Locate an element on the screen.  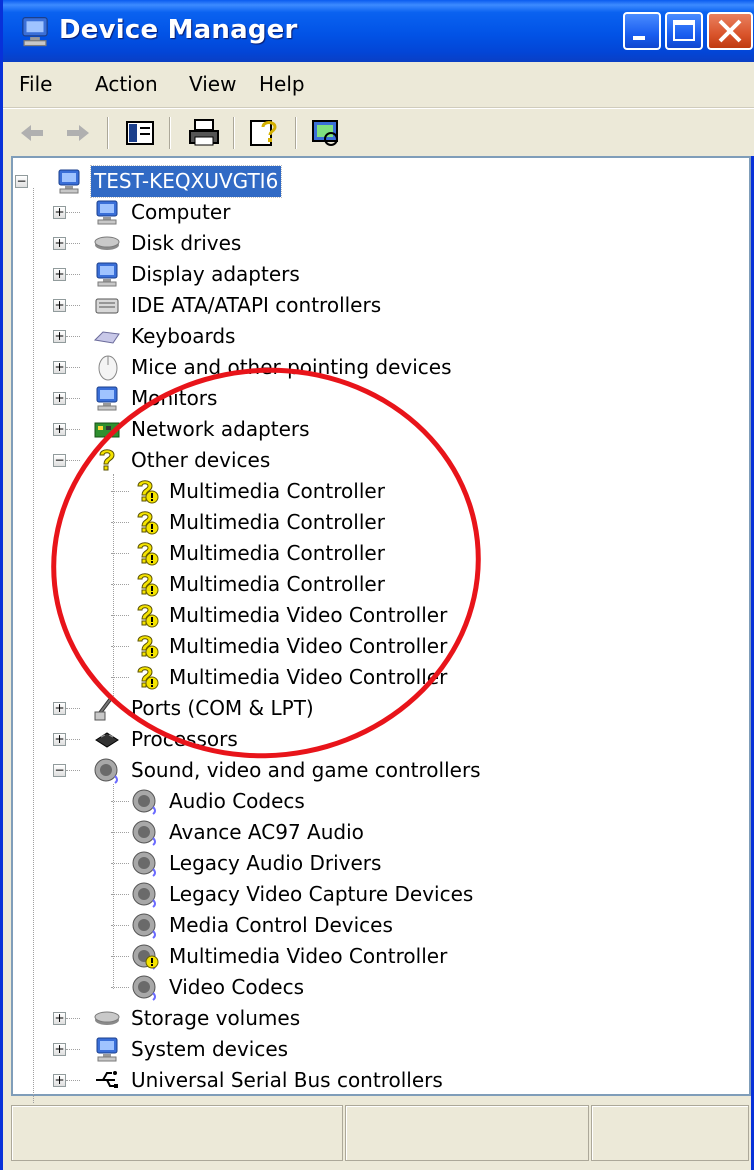
status-bar is located at coordinates (381, 1133).